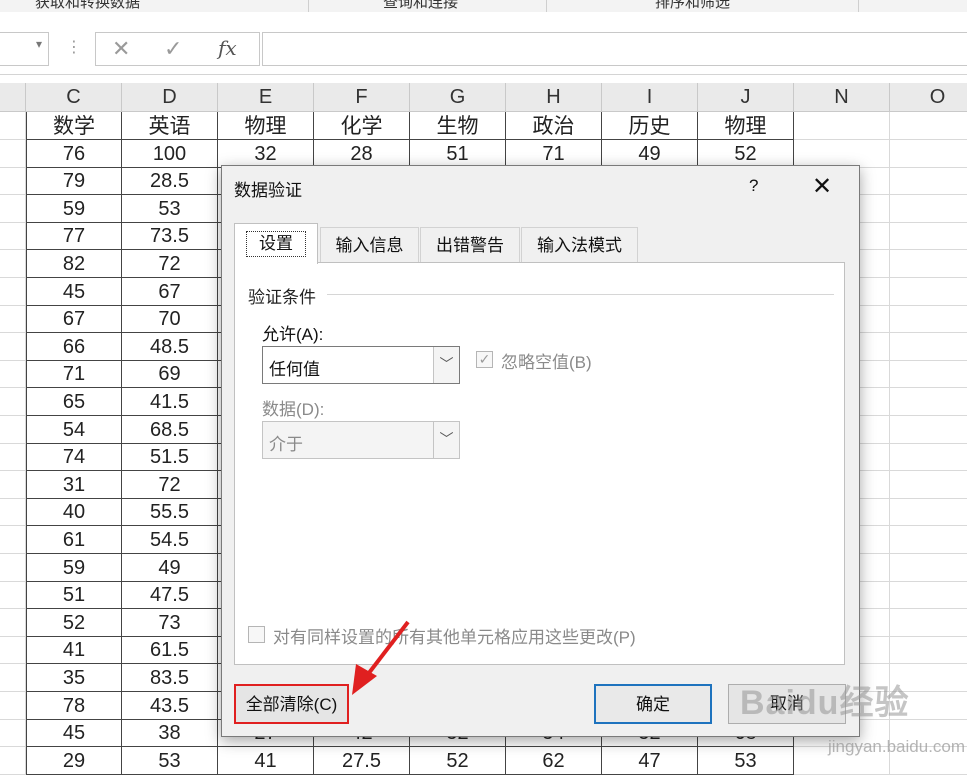 The image size is (967, 777). Describe the element at coordinates (822, 186) in the screenshot. I see `close-icon: ✕` at that location.